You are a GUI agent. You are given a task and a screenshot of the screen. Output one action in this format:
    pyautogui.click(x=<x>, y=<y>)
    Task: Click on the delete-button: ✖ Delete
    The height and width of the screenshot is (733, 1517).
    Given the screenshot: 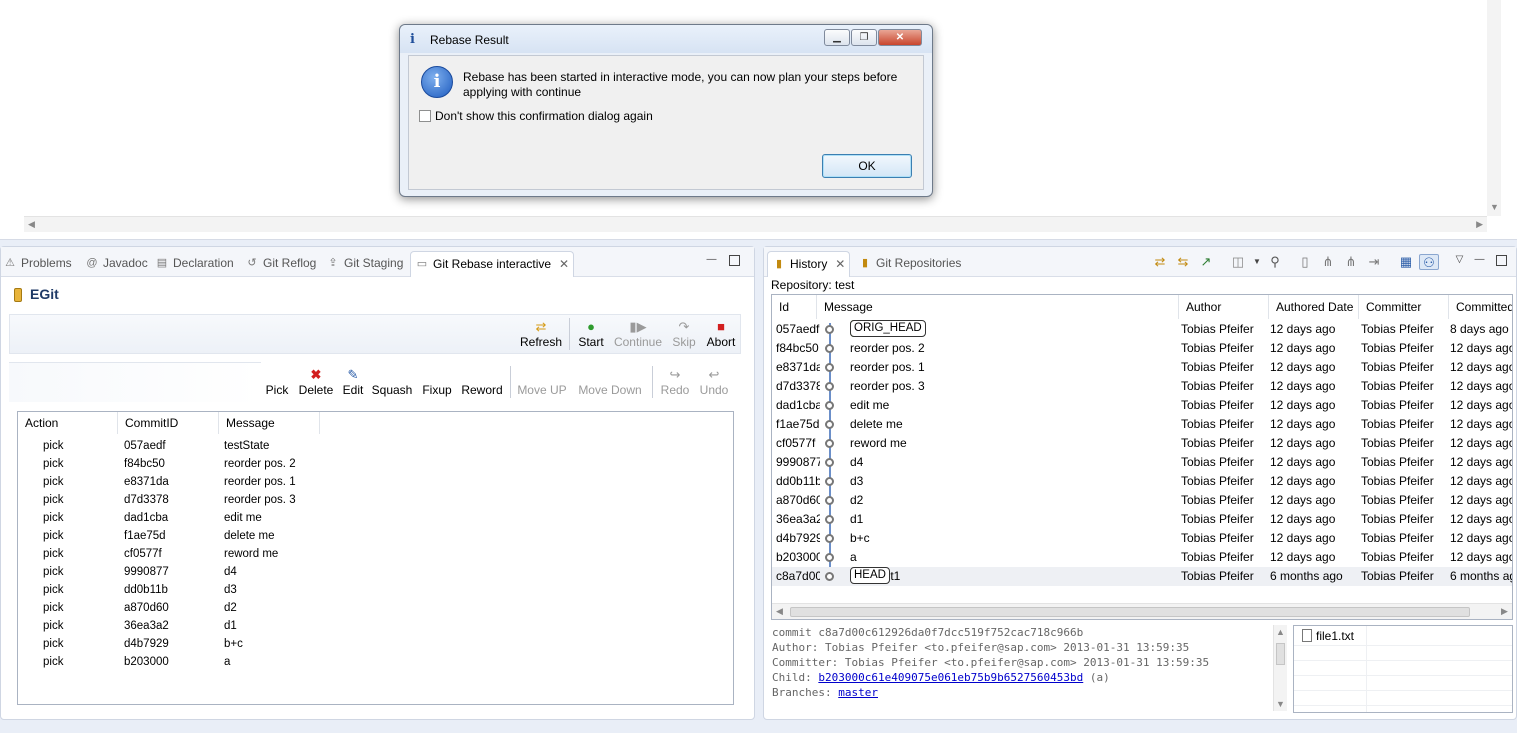 What is the action you would take?
    pyautogui.click(x=316, y=381)
    